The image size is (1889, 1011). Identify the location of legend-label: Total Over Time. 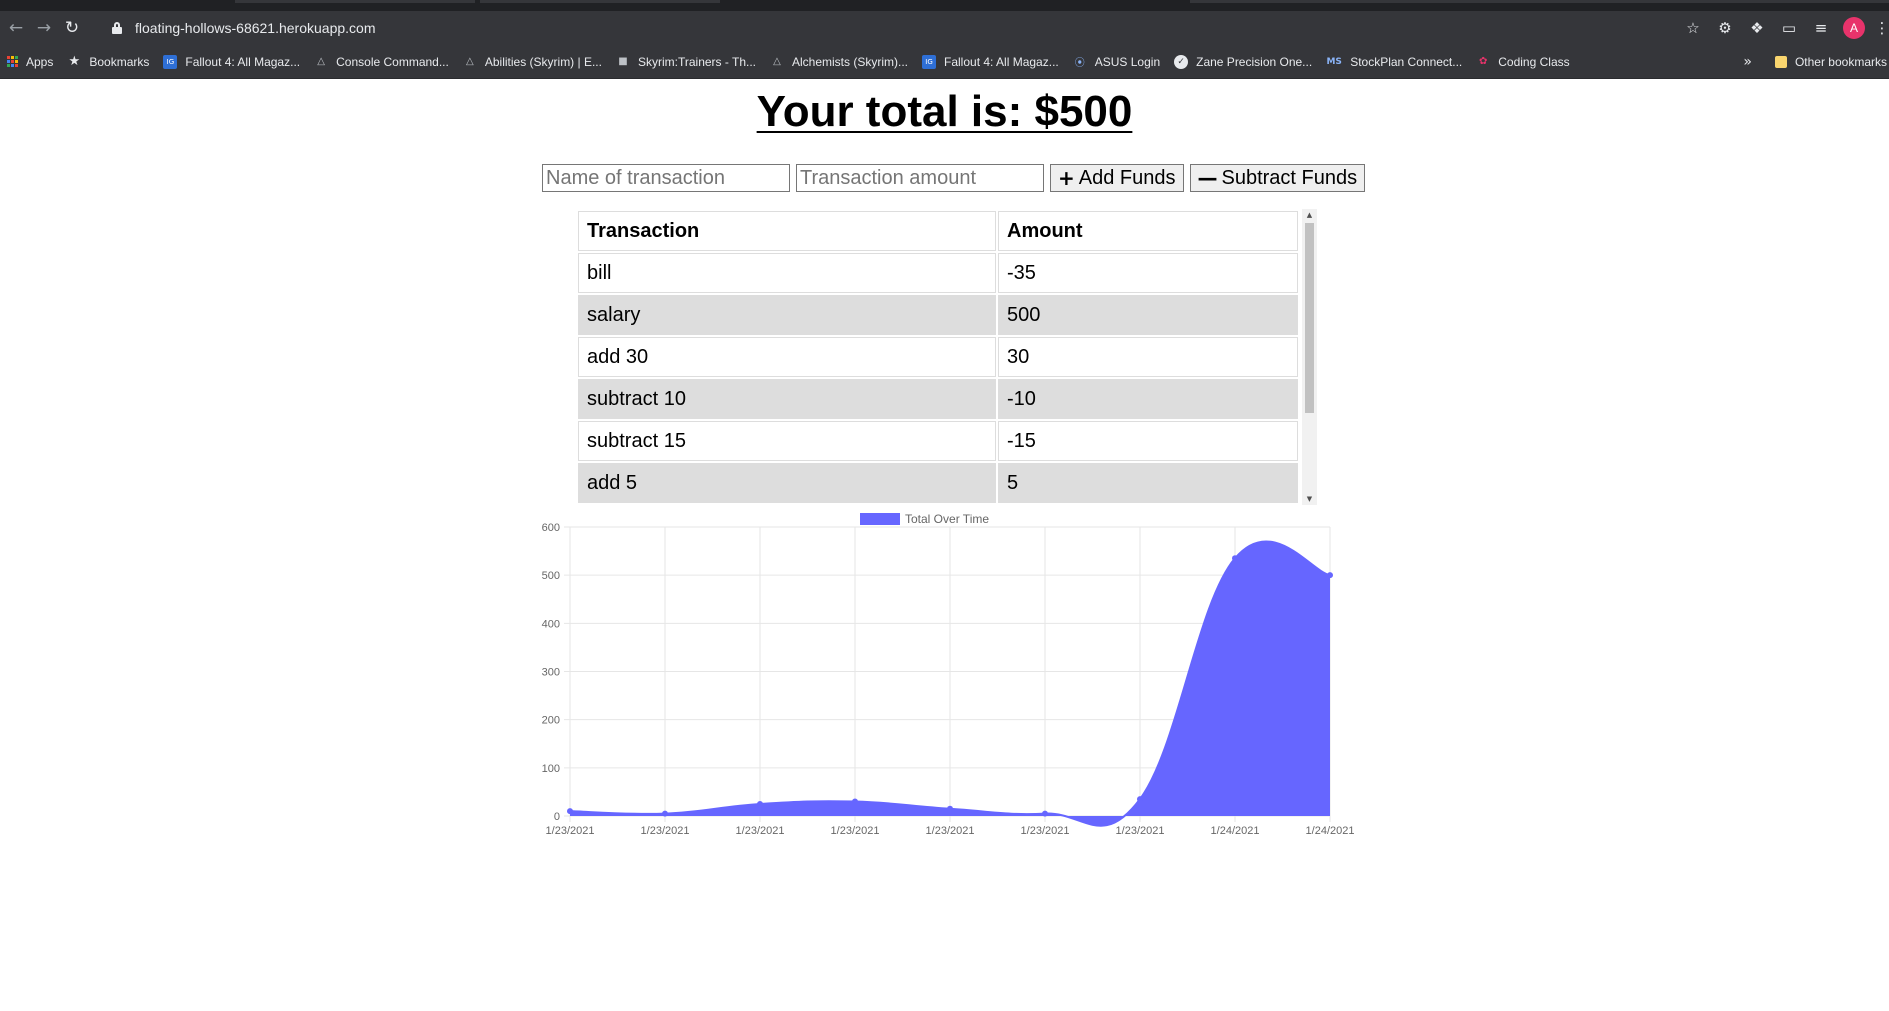
(947, 519).